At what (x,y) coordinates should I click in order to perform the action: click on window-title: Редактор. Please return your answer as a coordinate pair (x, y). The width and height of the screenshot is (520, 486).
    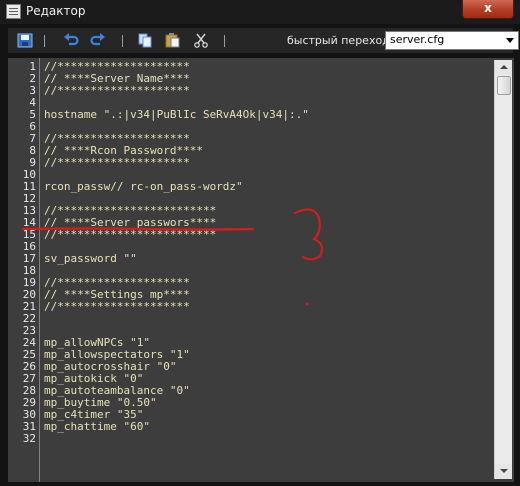
    Looking at the image, I should click on (56, 11).